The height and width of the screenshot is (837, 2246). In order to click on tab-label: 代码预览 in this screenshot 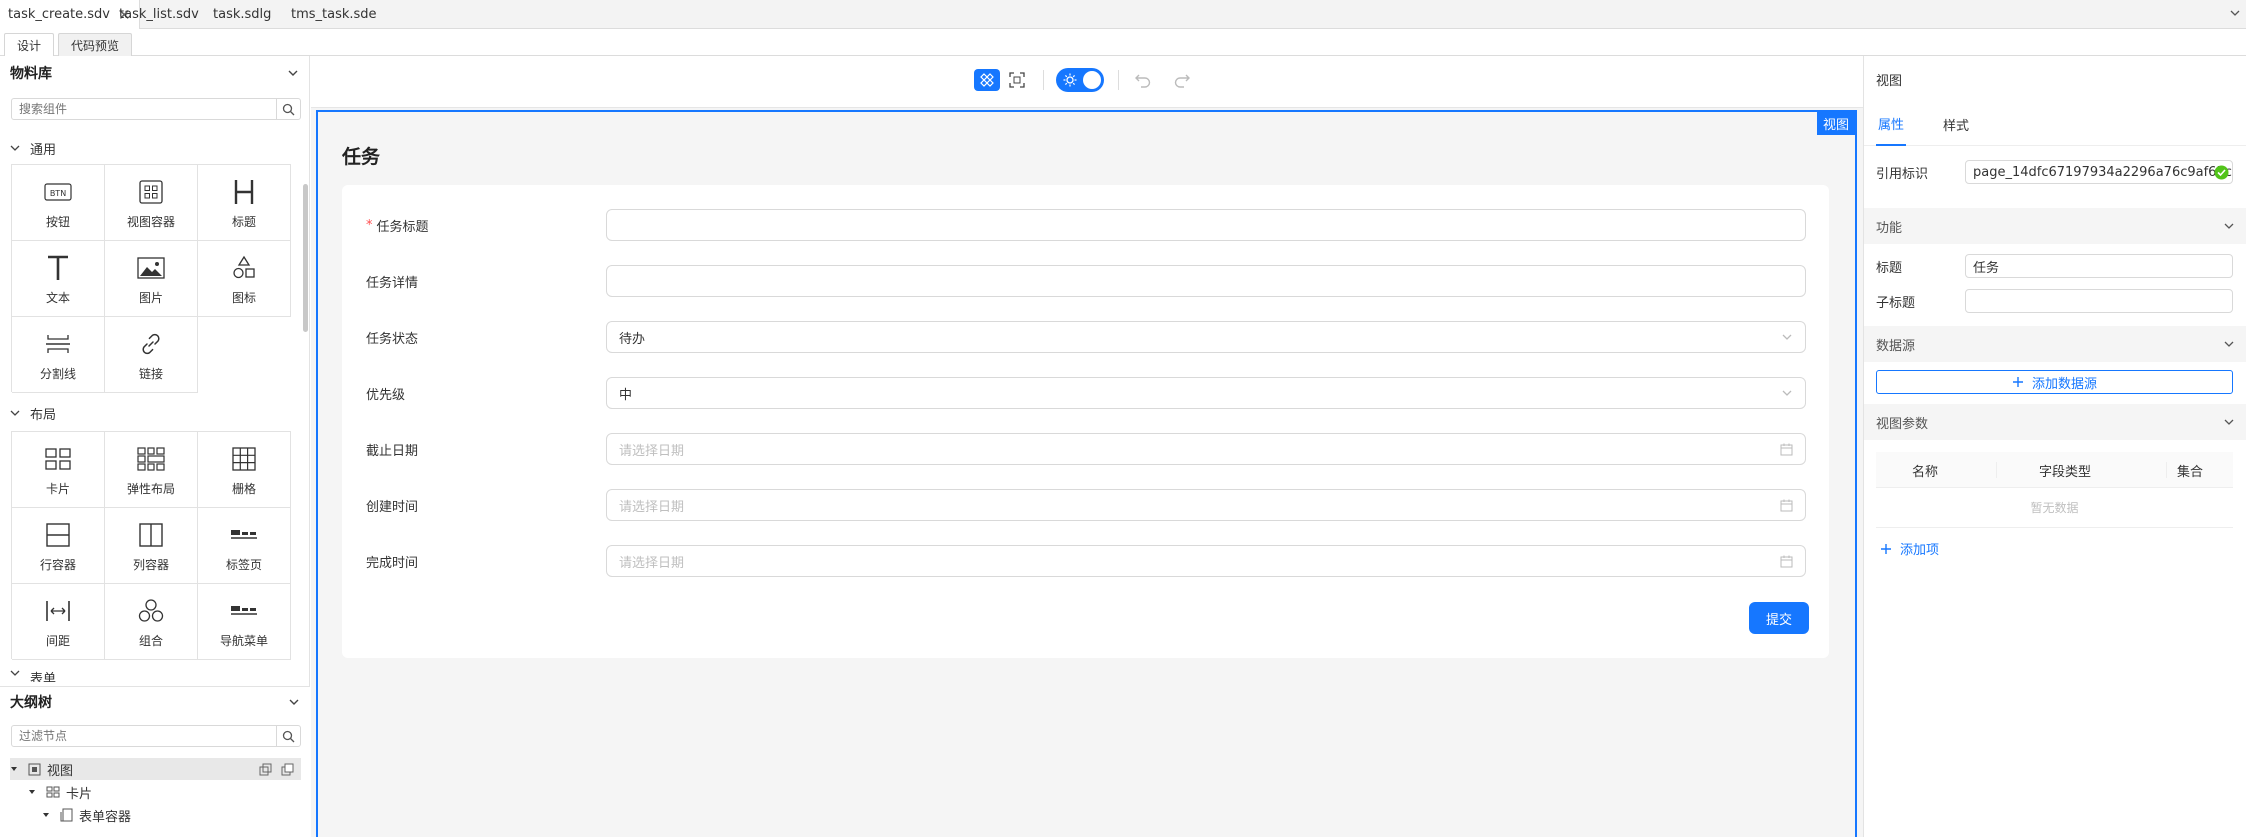, I will do `click(95, 45)`.